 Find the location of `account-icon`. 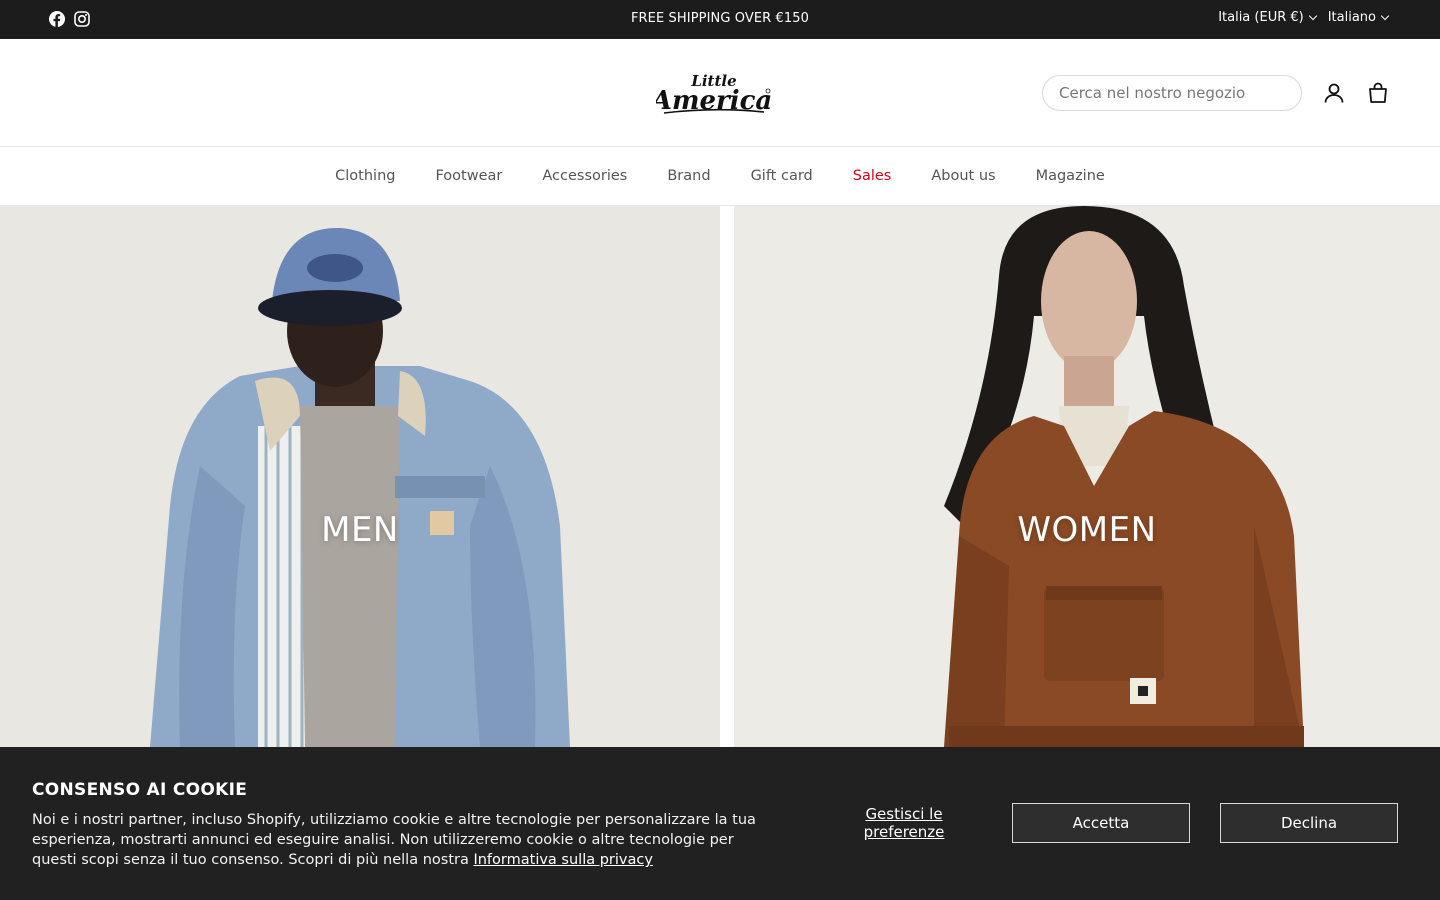

account-icon is located at coordinates (1334, 93).